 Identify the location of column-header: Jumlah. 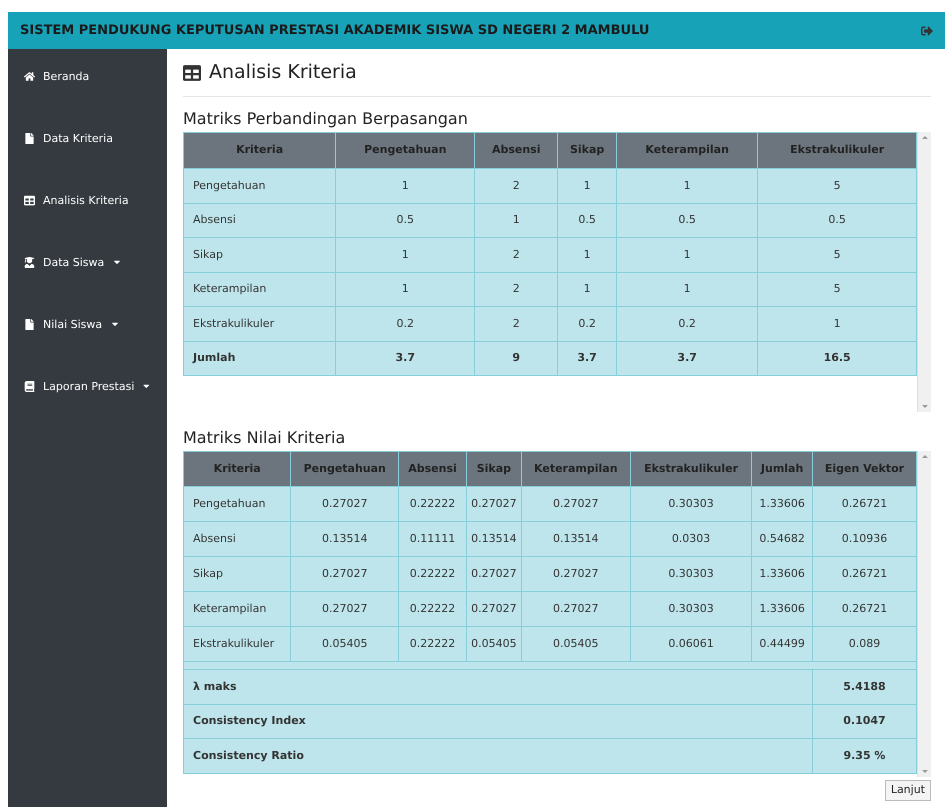
(782, 469).